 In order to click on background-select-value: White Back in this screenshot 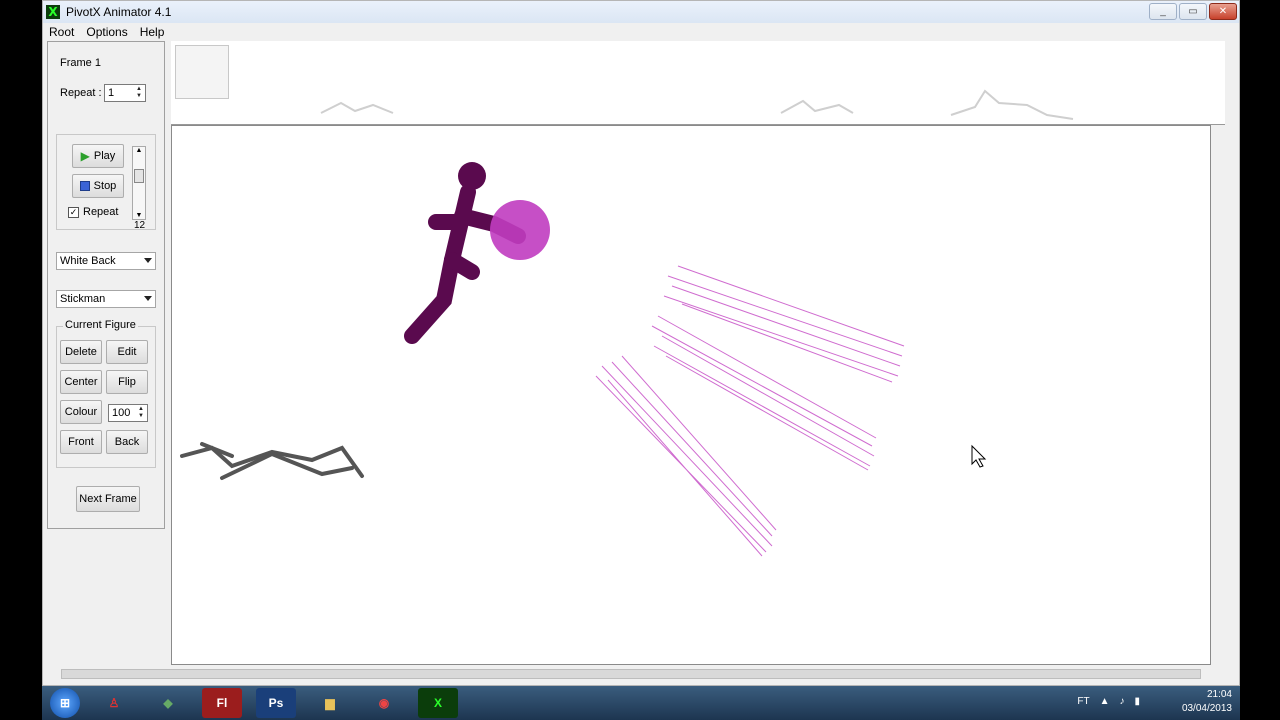, I will do `click(88, 261)`.